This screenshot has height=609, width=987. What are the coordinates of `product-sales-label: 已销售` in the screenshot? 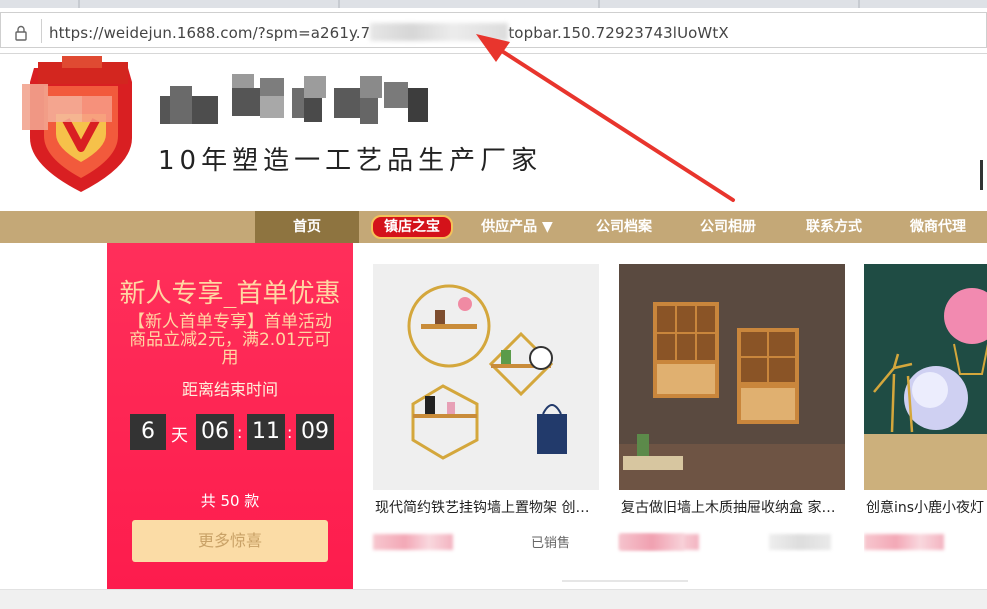 It's located at (551, 543).